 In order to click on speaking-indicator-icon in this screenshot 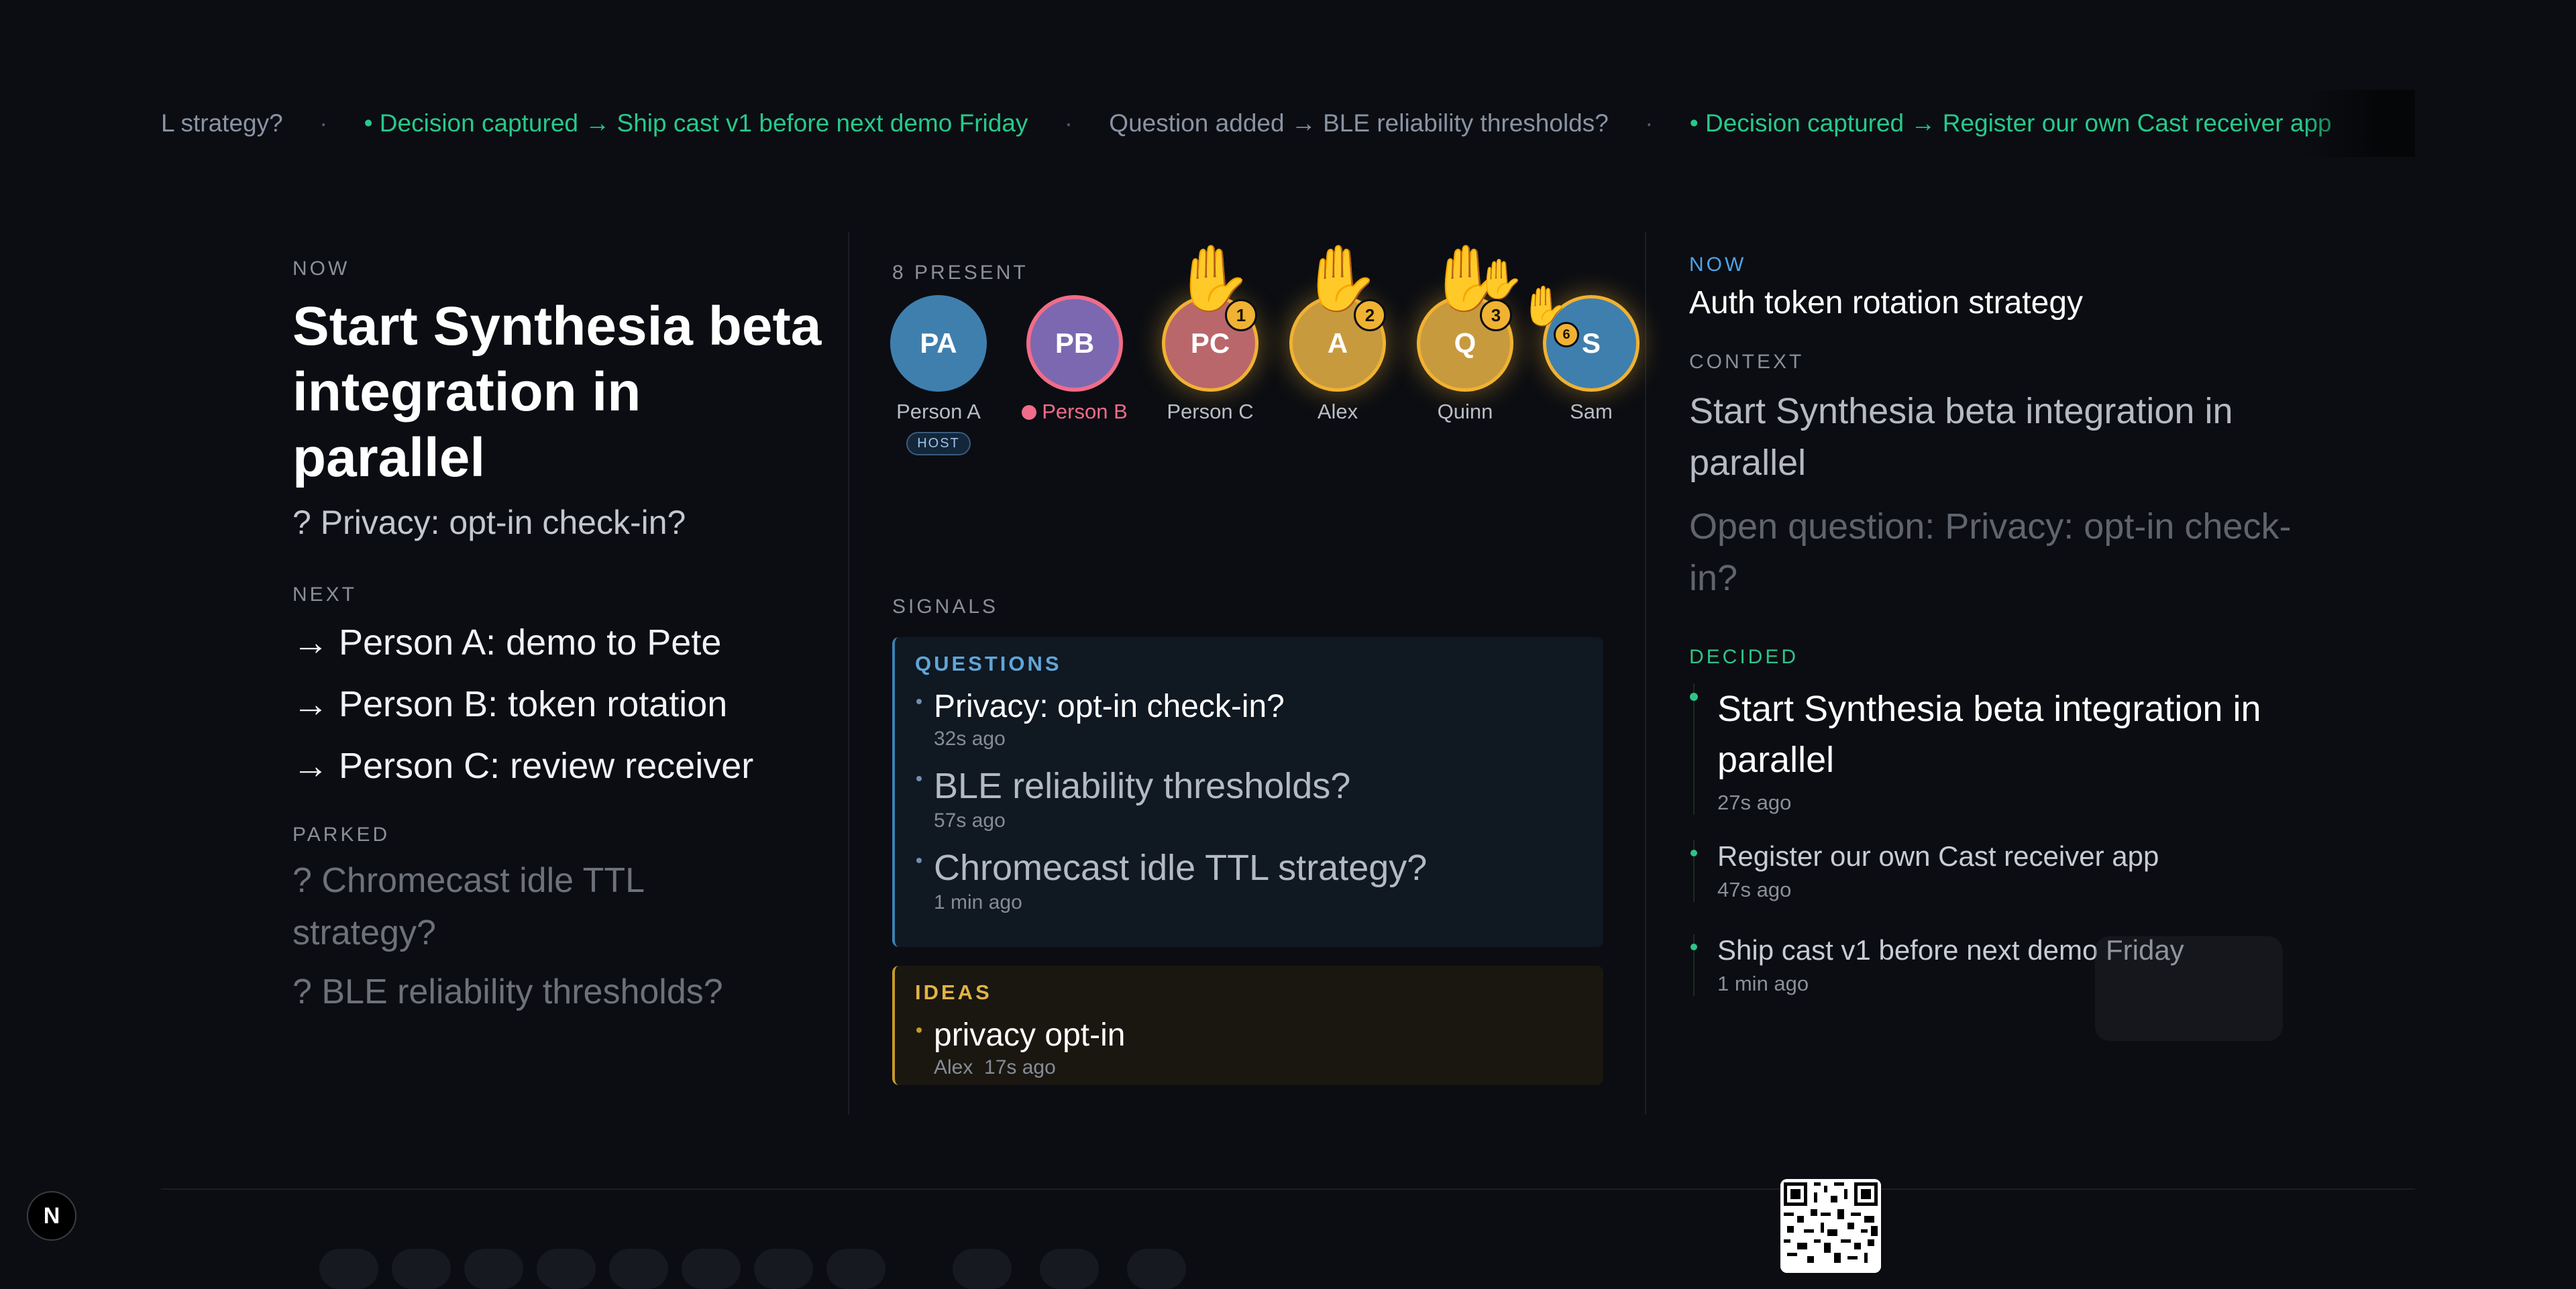, I will do `click(1029, 412)`.